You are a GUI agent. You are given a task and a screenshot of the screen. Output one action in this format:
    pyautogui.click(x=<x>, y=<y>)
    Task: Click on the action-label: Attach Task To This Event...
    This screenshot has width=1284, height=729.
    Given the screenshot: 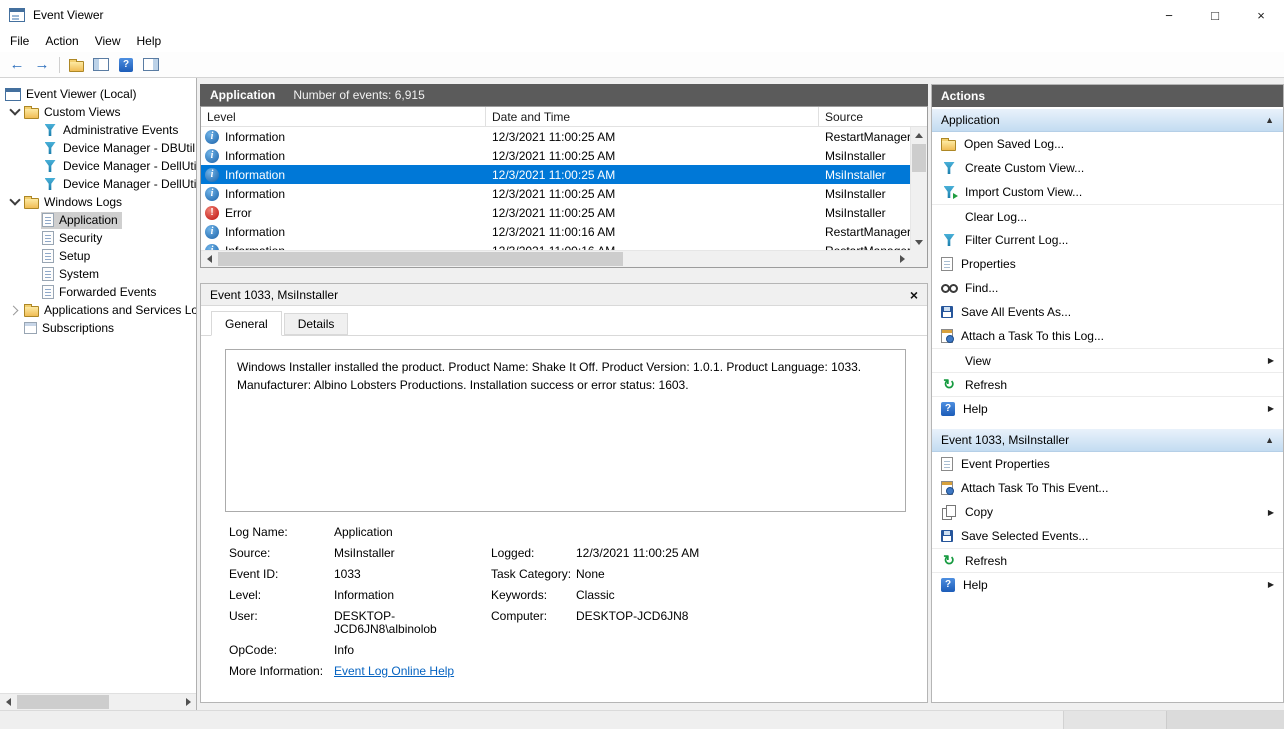 What is the action you would take?
    pyautogui.click(x=1035, y=488)
    